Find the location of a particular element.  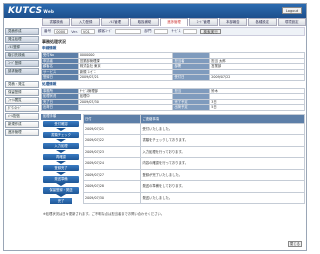

table-header-row: 日付 ご連絡事項 is located at coordinates (193, 118).